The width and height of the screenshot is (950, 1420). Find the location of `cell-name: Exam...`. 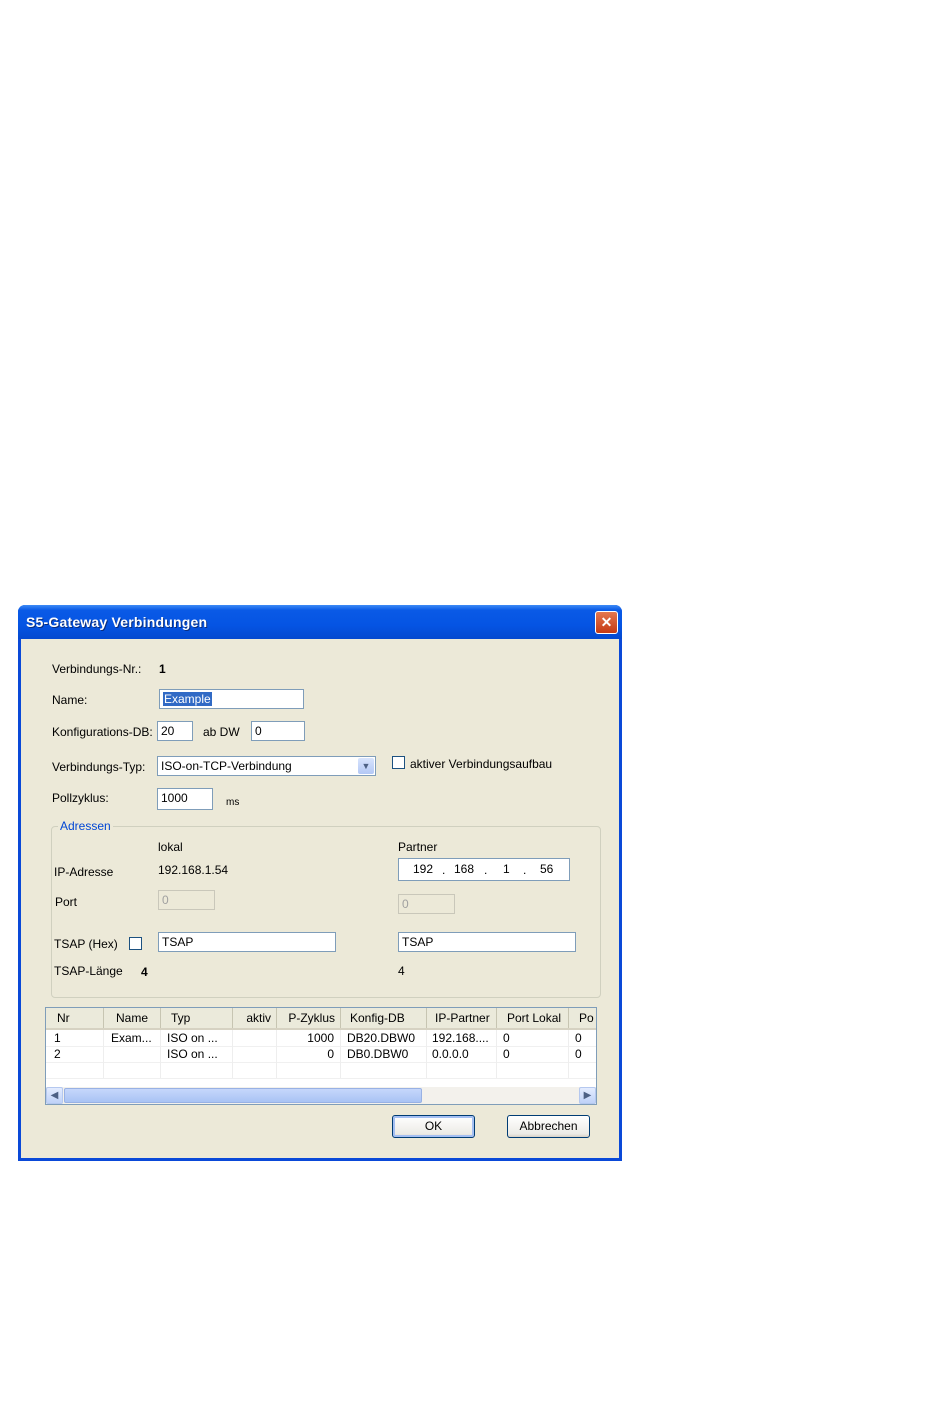

cell-name: Exam... is located at coordinates (132, 1038).